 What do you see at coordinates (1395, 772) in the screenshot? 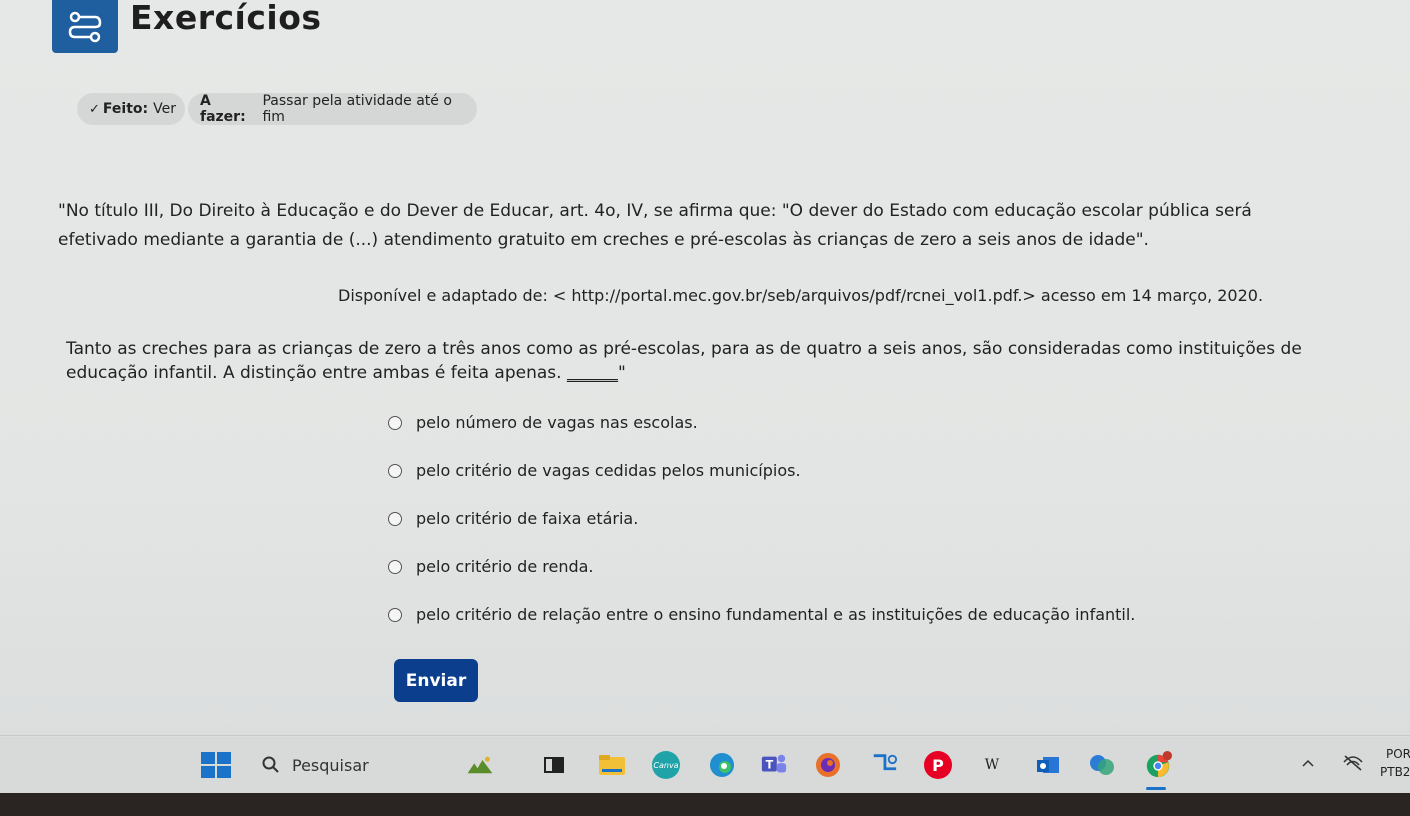
I see `keyboard-layout-indicator: PTB2` at bounding box center [1395, 772].